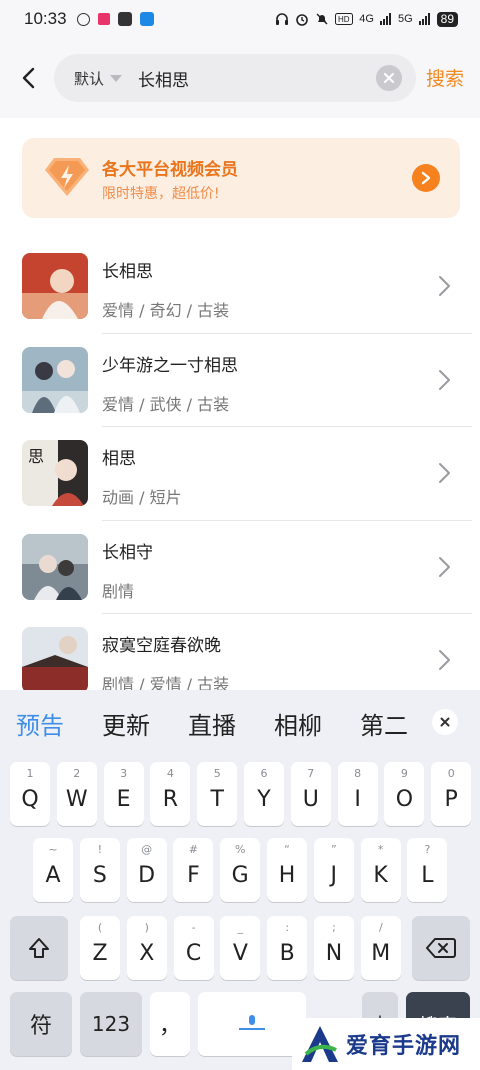  I want to click on key-m: / M, so click(380, 948).